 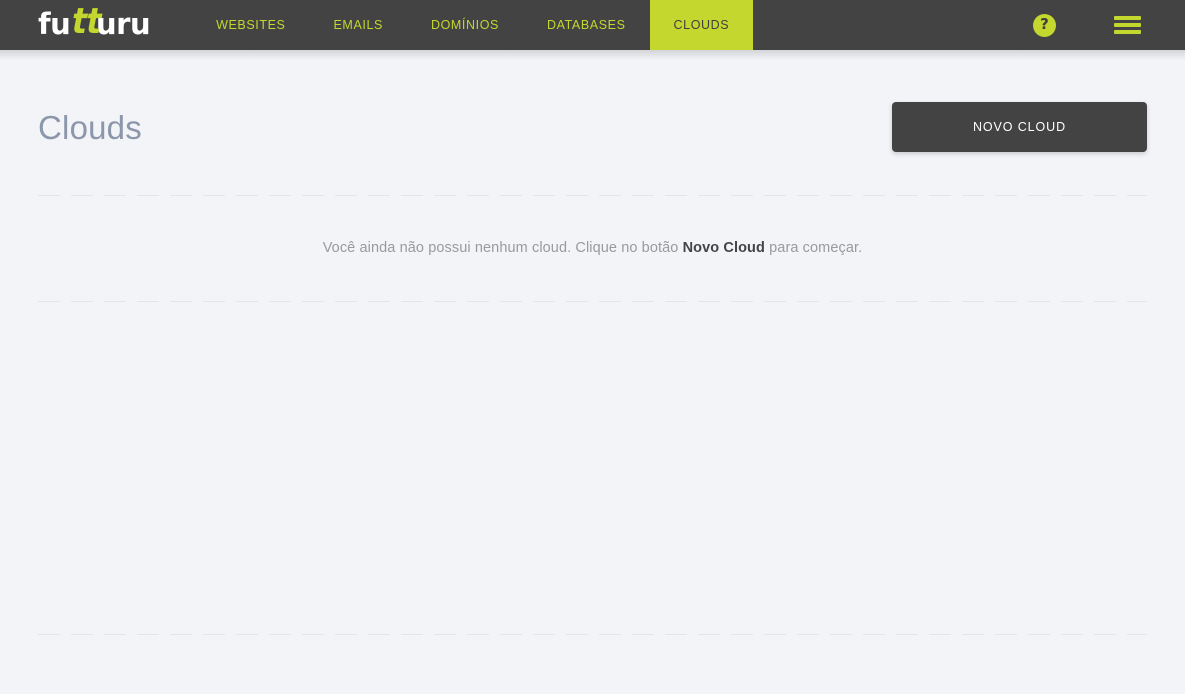 What do you see at coordinates (90, 127) in the screenshot?
I see `page-title: Clouds` at bounding box center [90, 127].